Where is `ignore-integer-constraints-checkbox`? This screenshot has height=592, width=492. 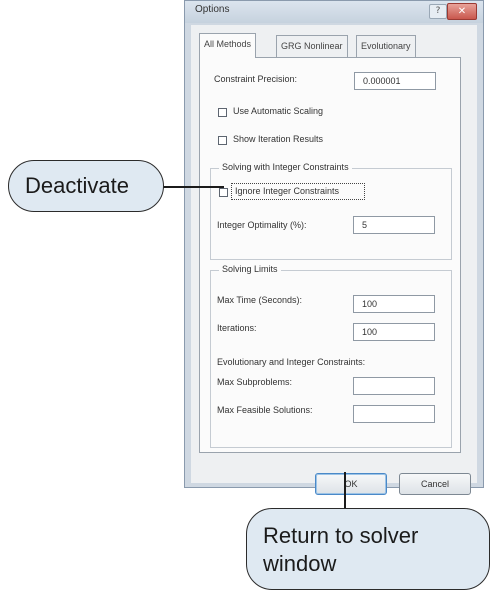 ignore-integer-constraints-checkbox is located at coordinates (223, 192).